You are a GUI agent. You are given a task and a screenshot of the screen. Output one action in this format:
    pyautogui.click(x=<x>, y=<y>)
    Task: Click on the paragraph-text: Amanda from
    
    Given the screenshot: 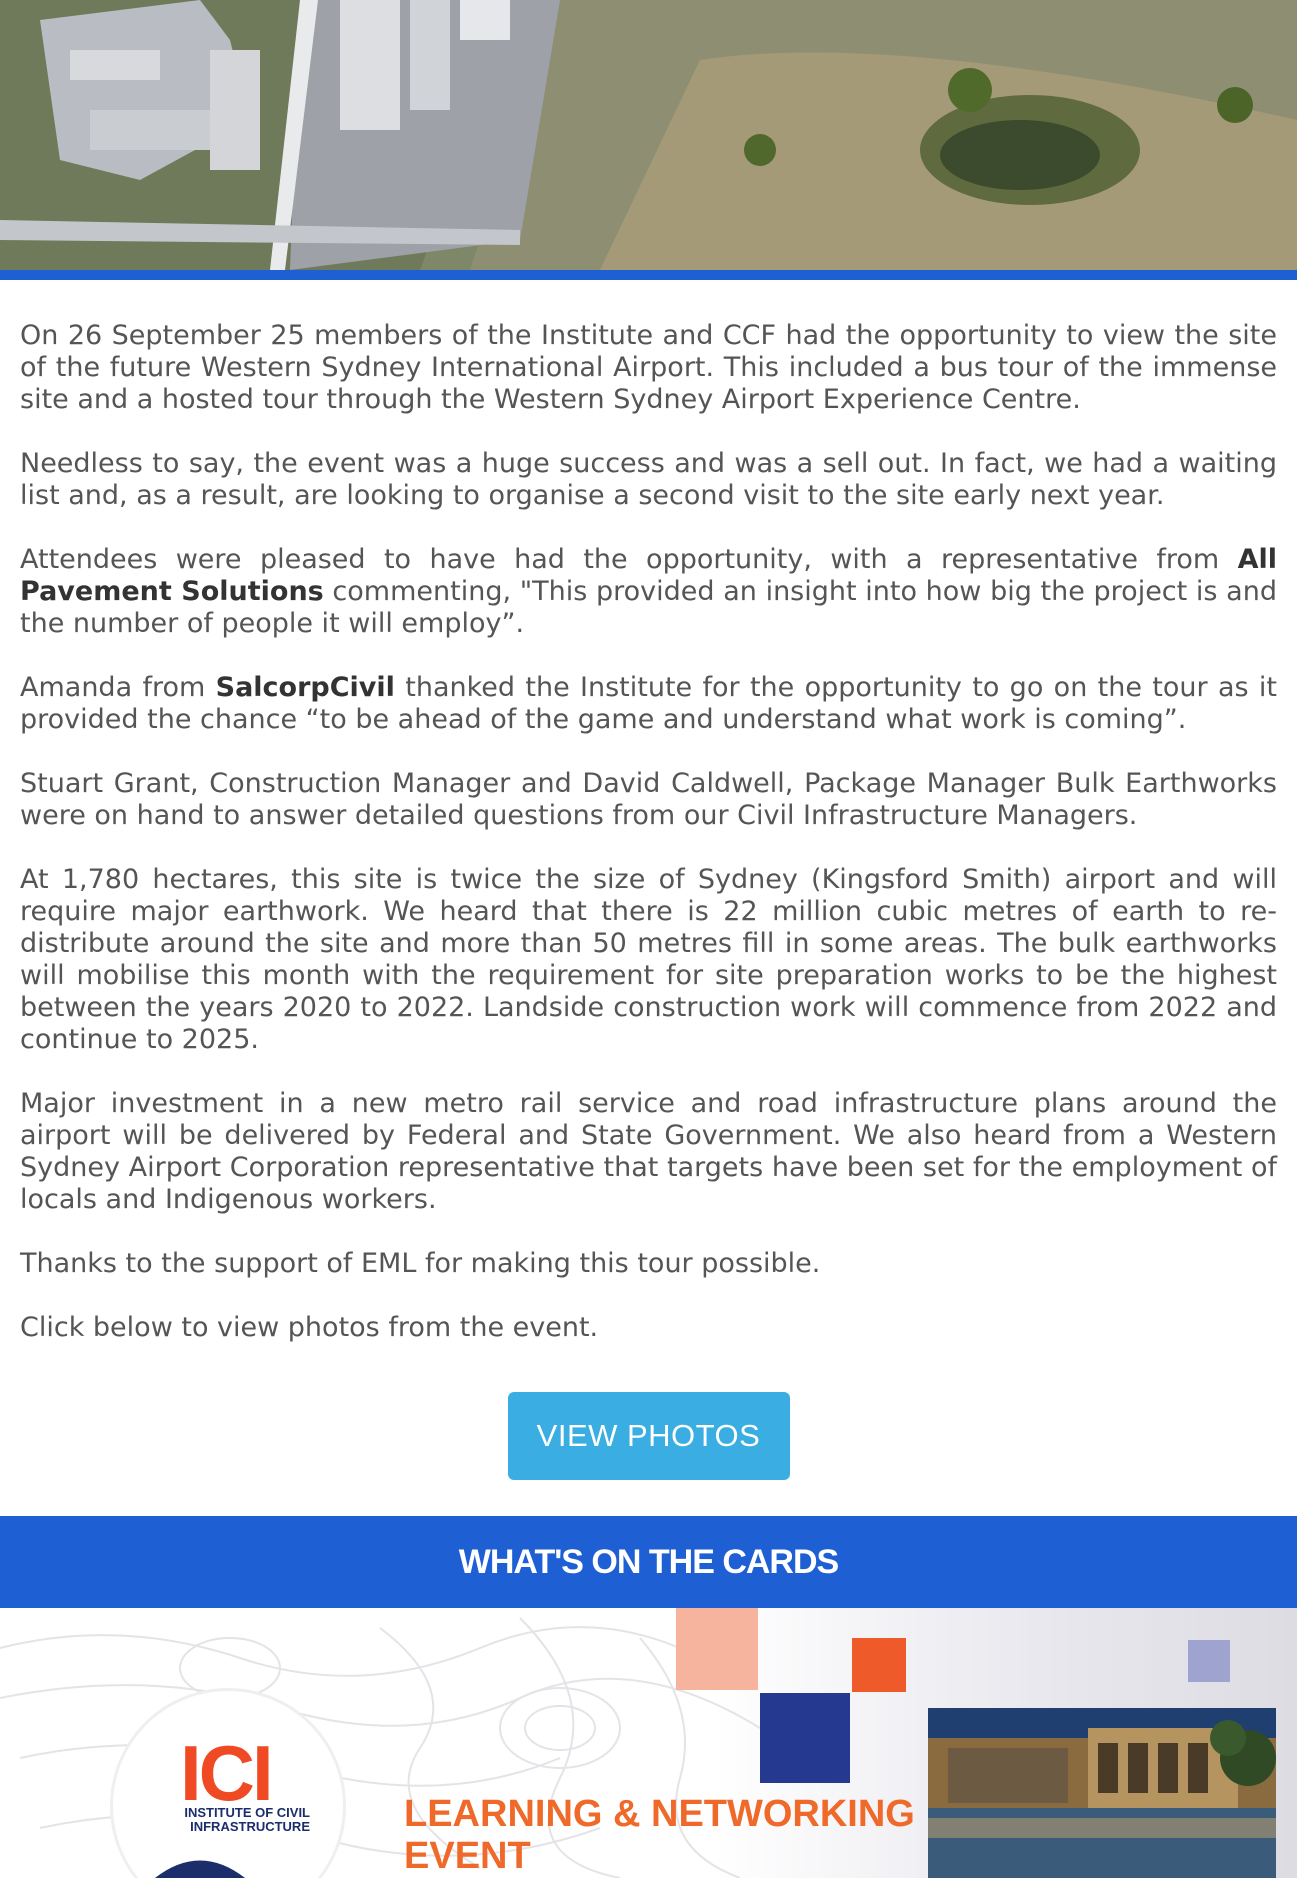 What is the action you would take?
    pyautogui.click(x=118, y=687)
    